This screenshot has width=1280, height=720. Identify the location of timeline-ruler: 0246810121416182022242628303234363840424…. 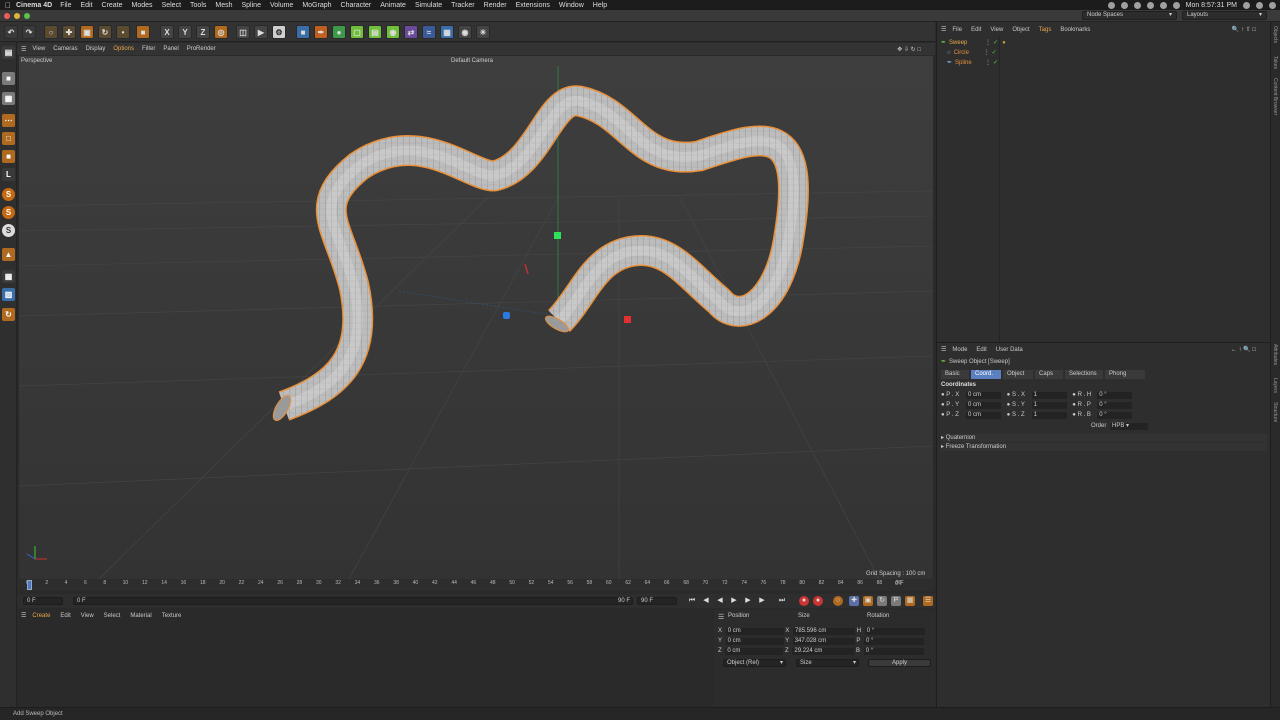
(476, 585).